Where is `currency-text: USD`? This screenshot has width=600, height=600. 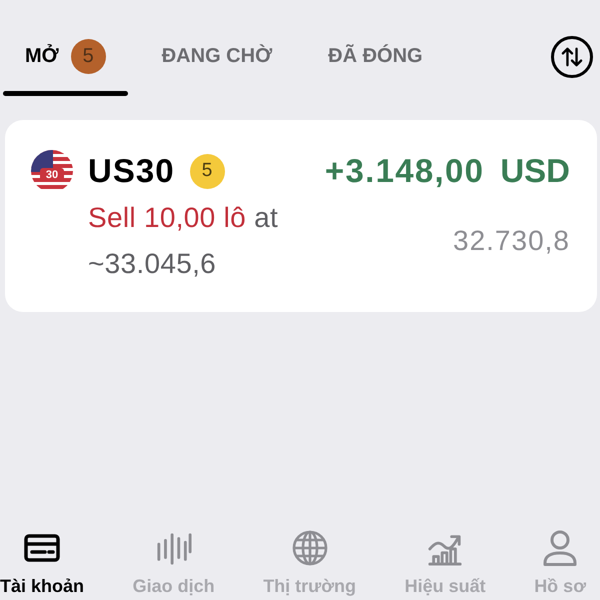 currency-text: USD is located at coordinates (535, 171).